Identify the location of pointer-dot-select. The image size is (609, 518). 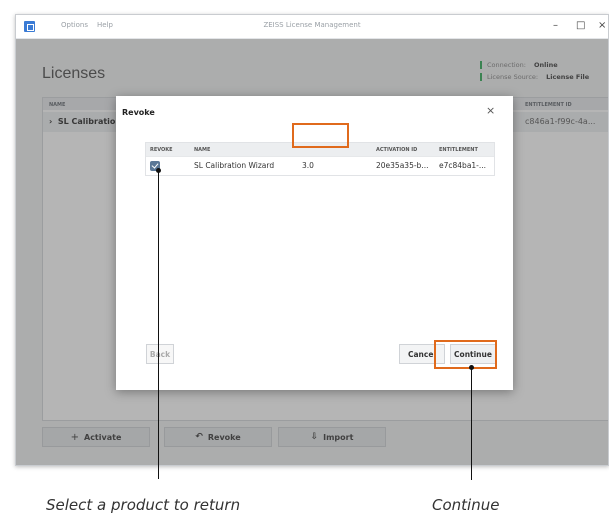
(158, 170).